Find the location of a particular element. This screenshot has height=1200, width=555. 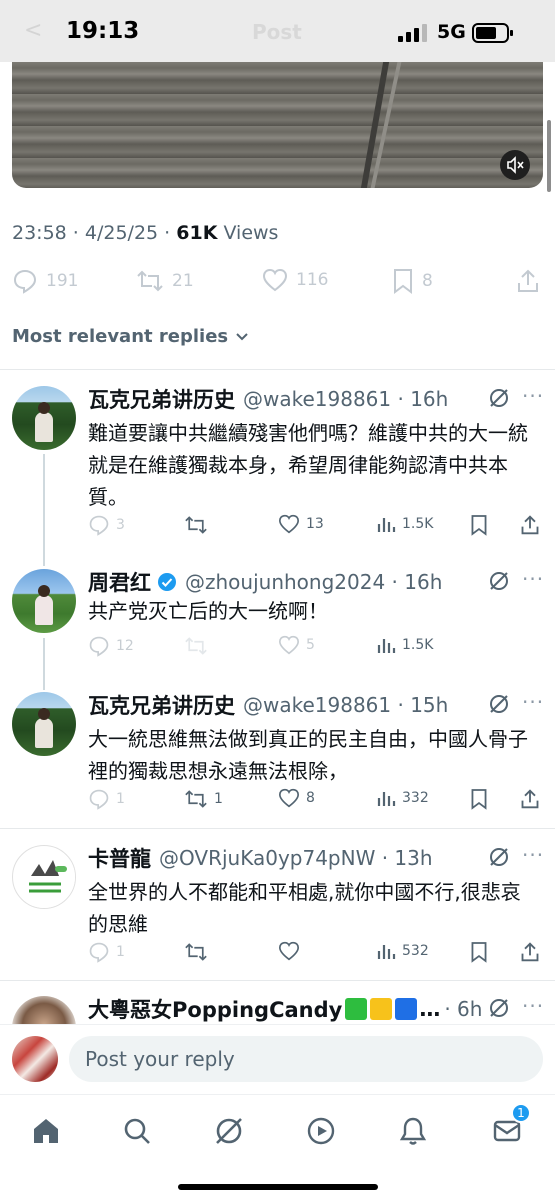

scrollbar is located at coordinates (549, 156).